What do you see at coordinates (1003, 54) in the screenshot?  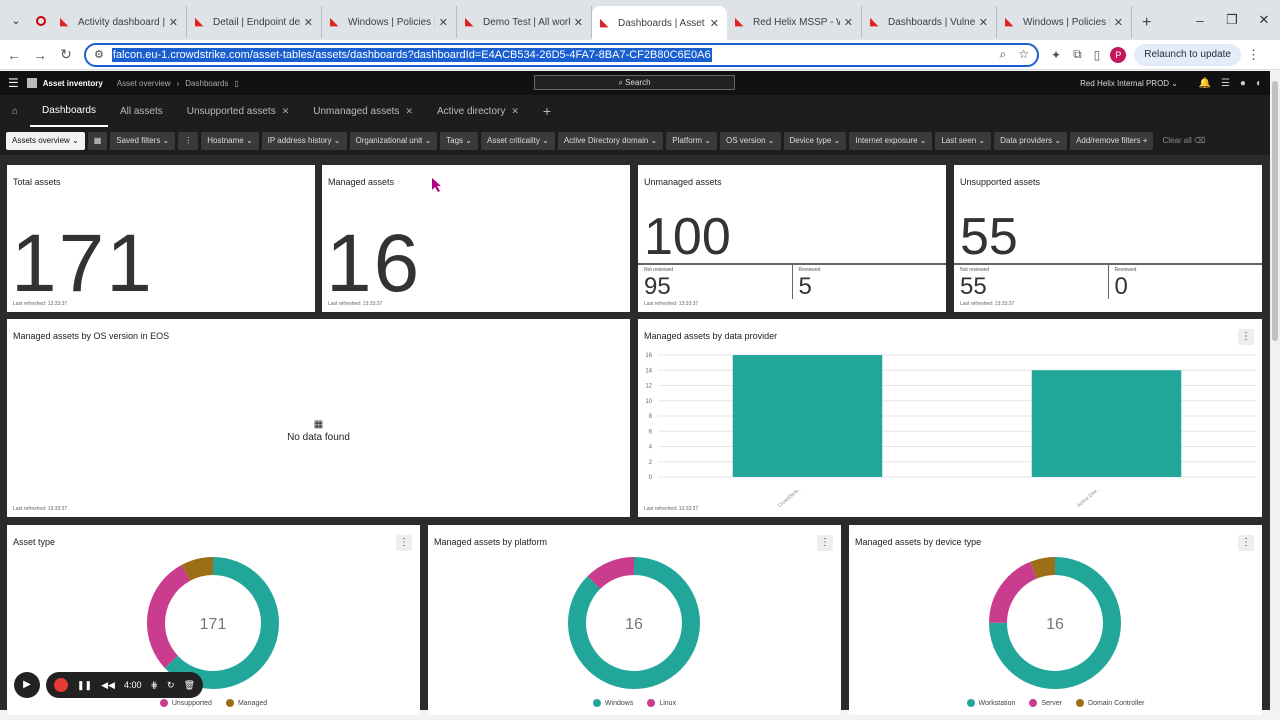 I see `zoom-search-icon: ⌕` at bounding box center [1003, 54].